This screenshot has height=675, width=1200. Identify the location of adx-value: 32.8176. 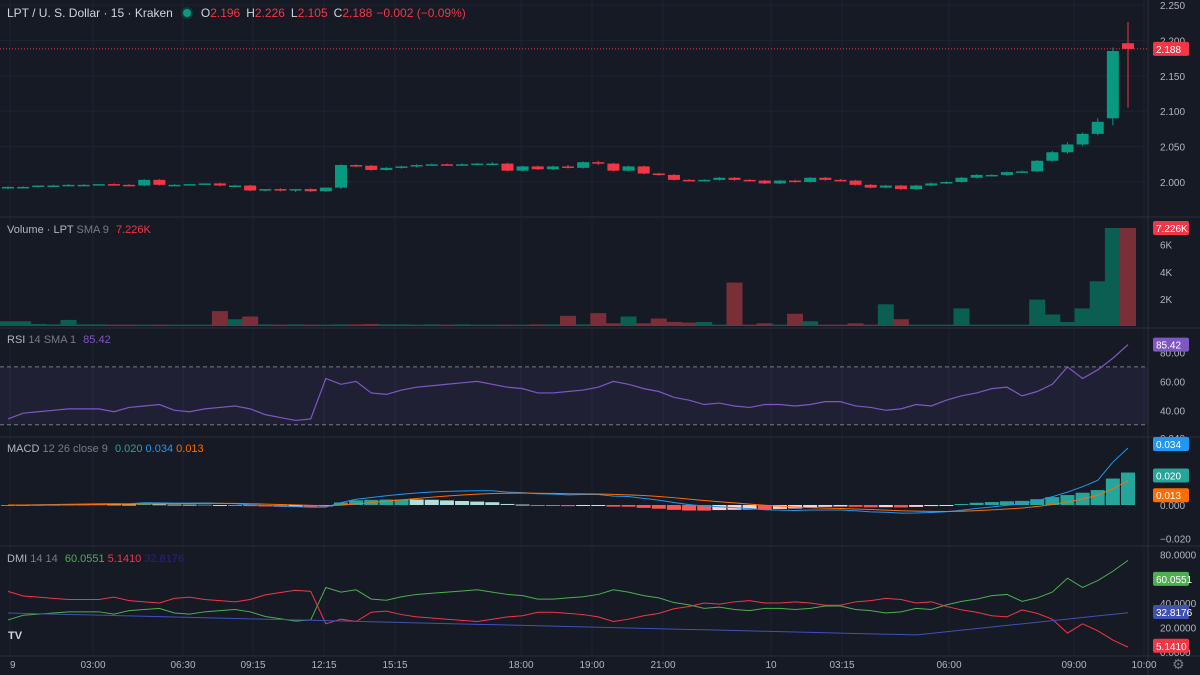
(164, 559).